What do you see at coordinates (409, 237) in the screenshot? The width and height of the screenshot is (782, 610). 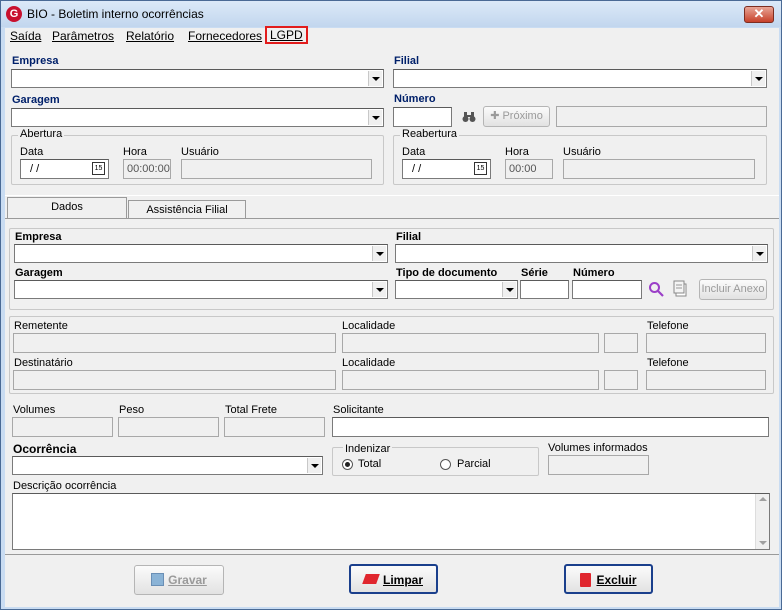 I see `dados-filial-label: Filial` at bounding box center [409, 237].